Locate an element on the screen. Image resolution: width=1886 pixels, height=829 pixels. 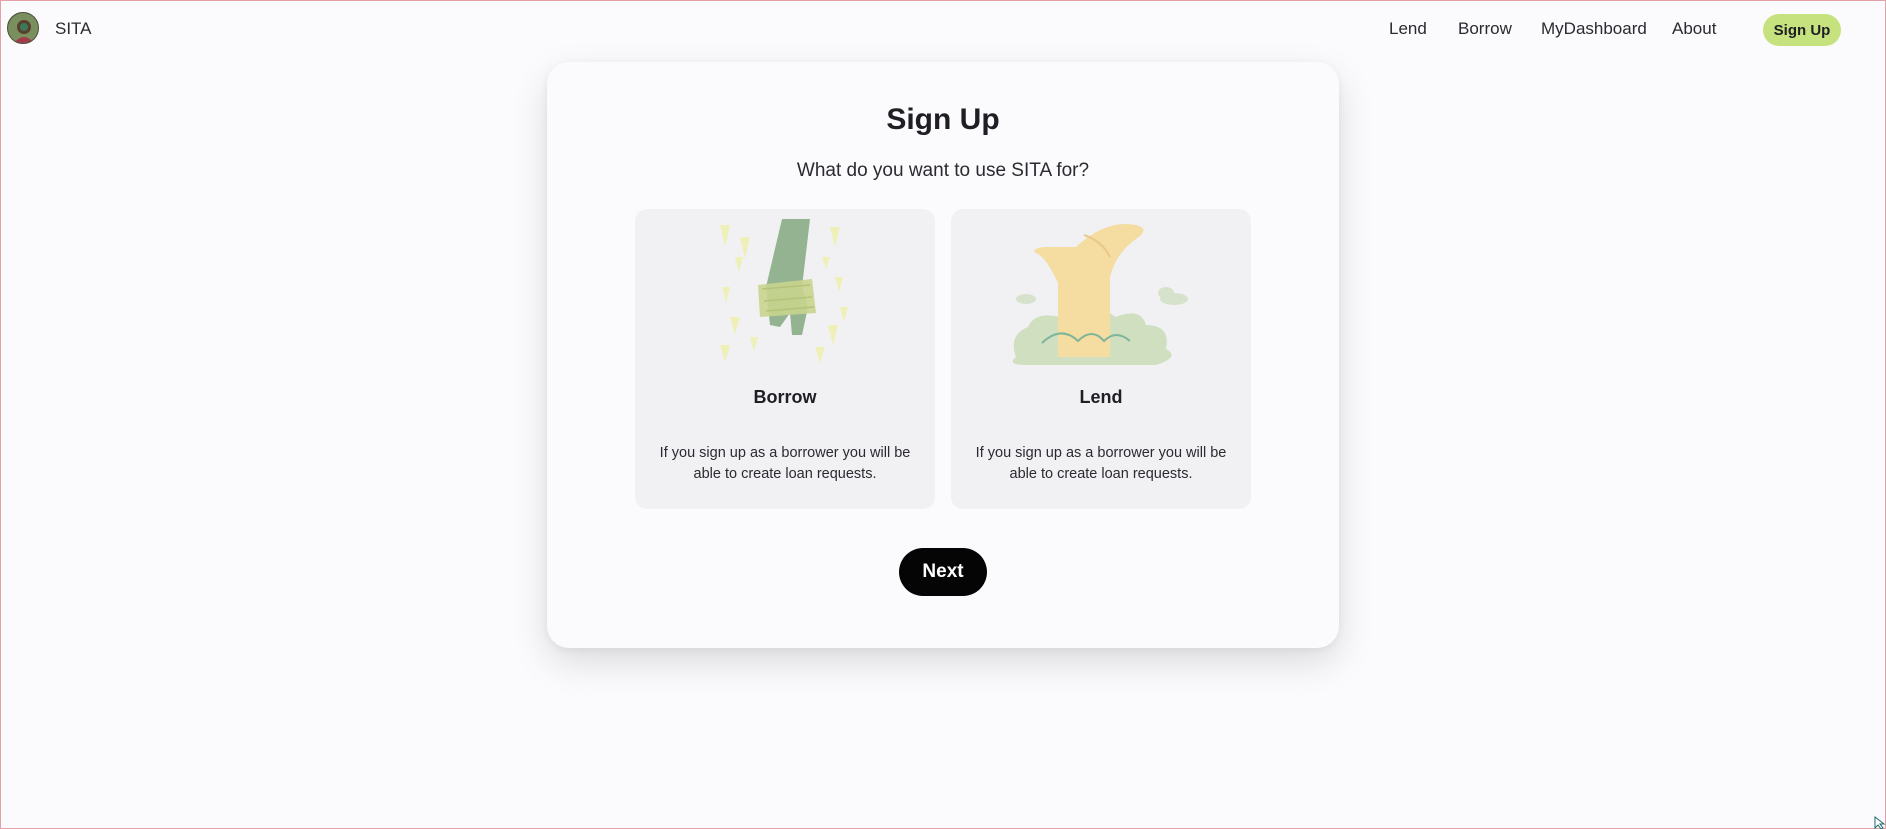
option-title-borrow: Borrow is located at coordinates (785, 397).